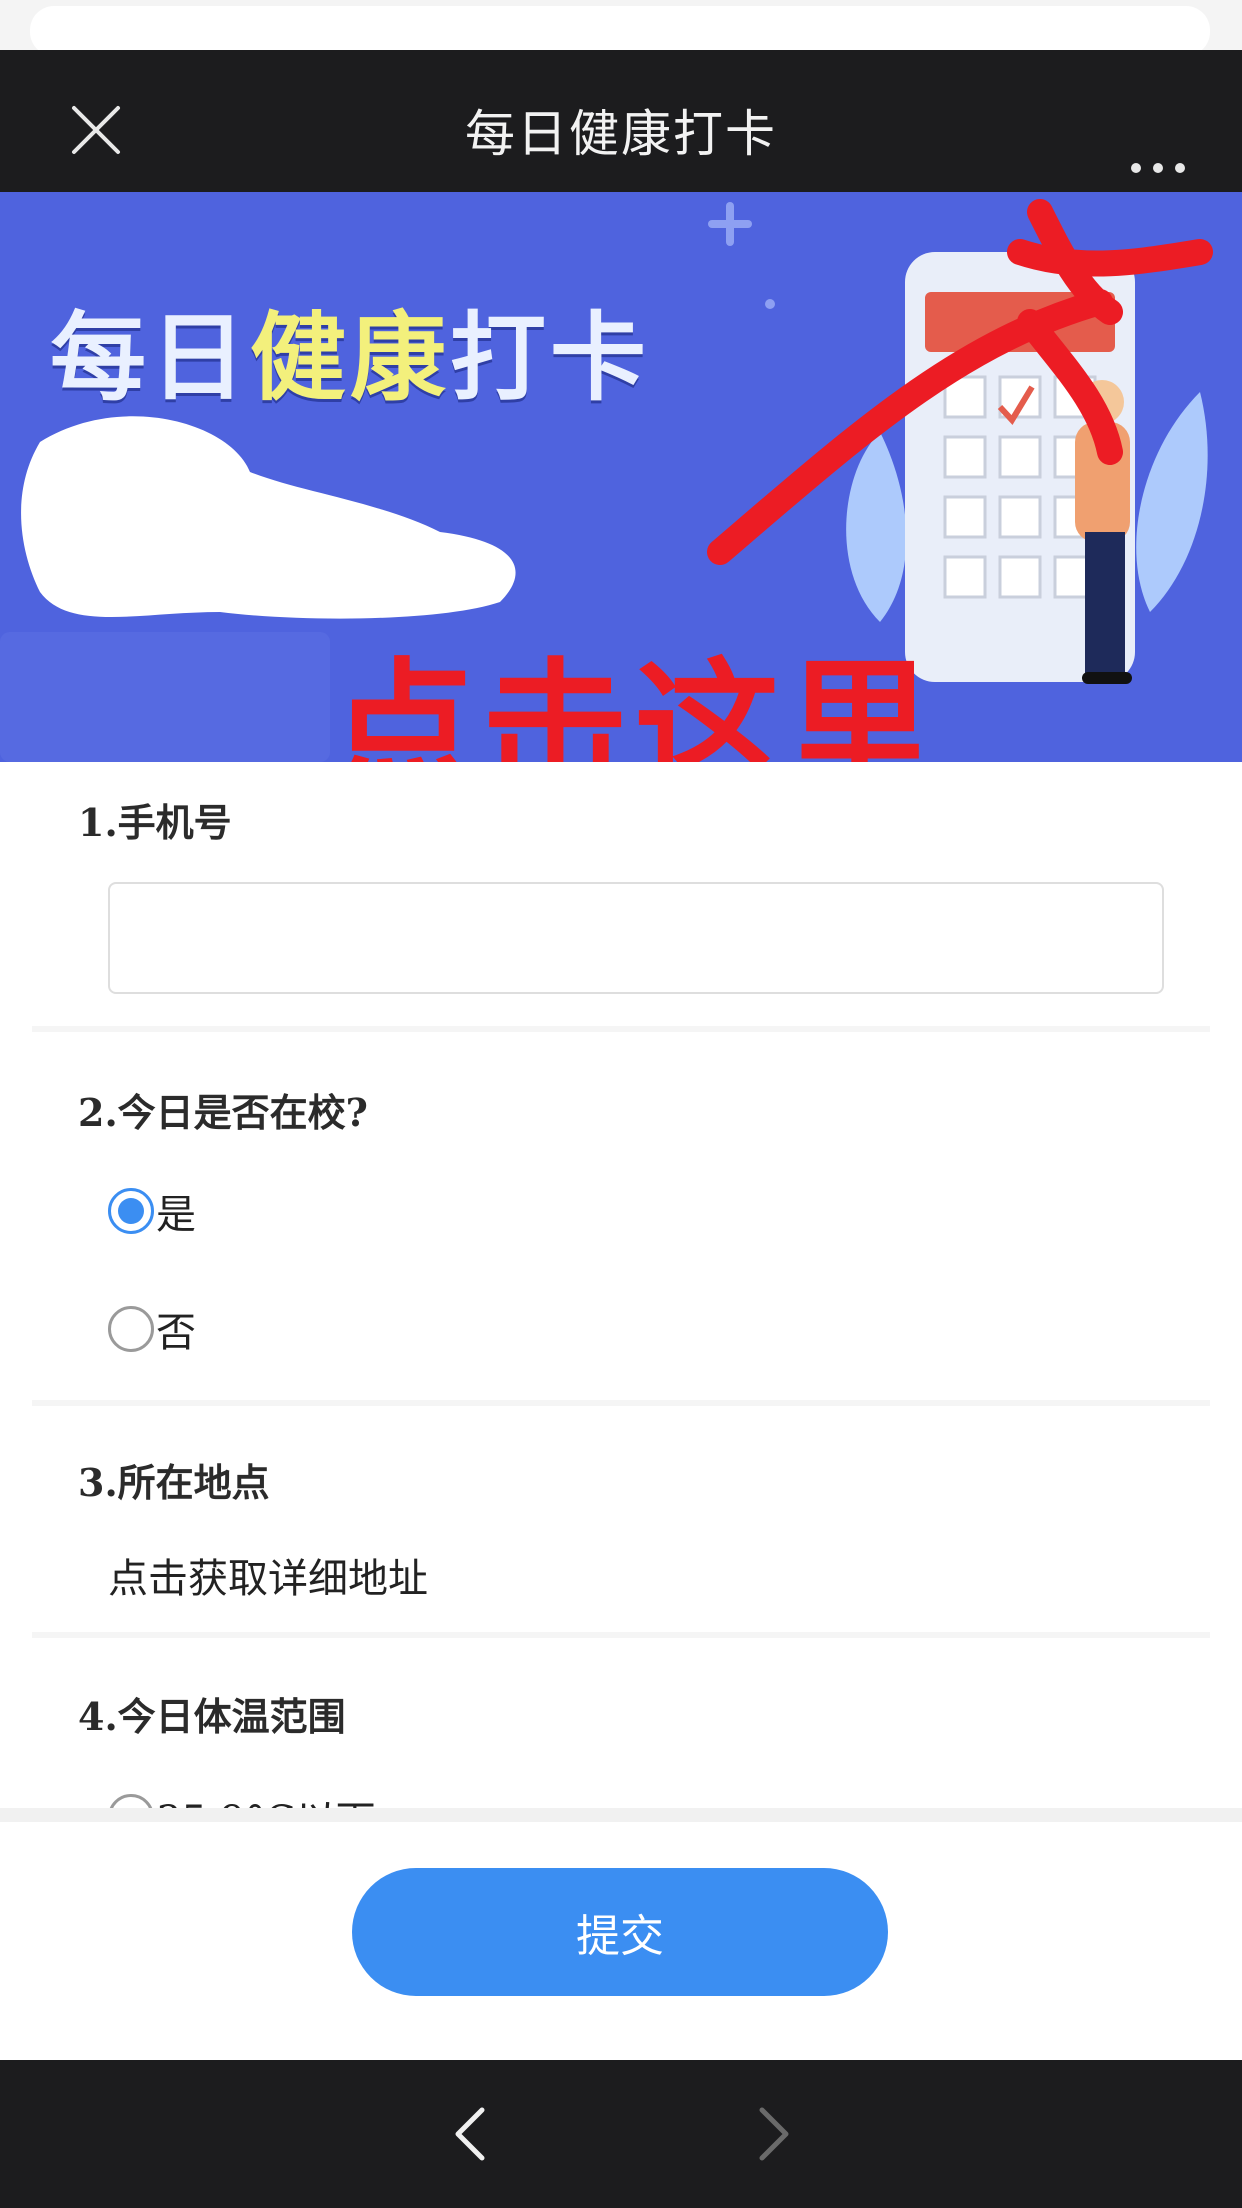 The width and height of the screenshot is (1242, 2208). Describe the element at coordinates (621, 134) in the screenshot. I see `page-title: 每日健康打卡` at that location.